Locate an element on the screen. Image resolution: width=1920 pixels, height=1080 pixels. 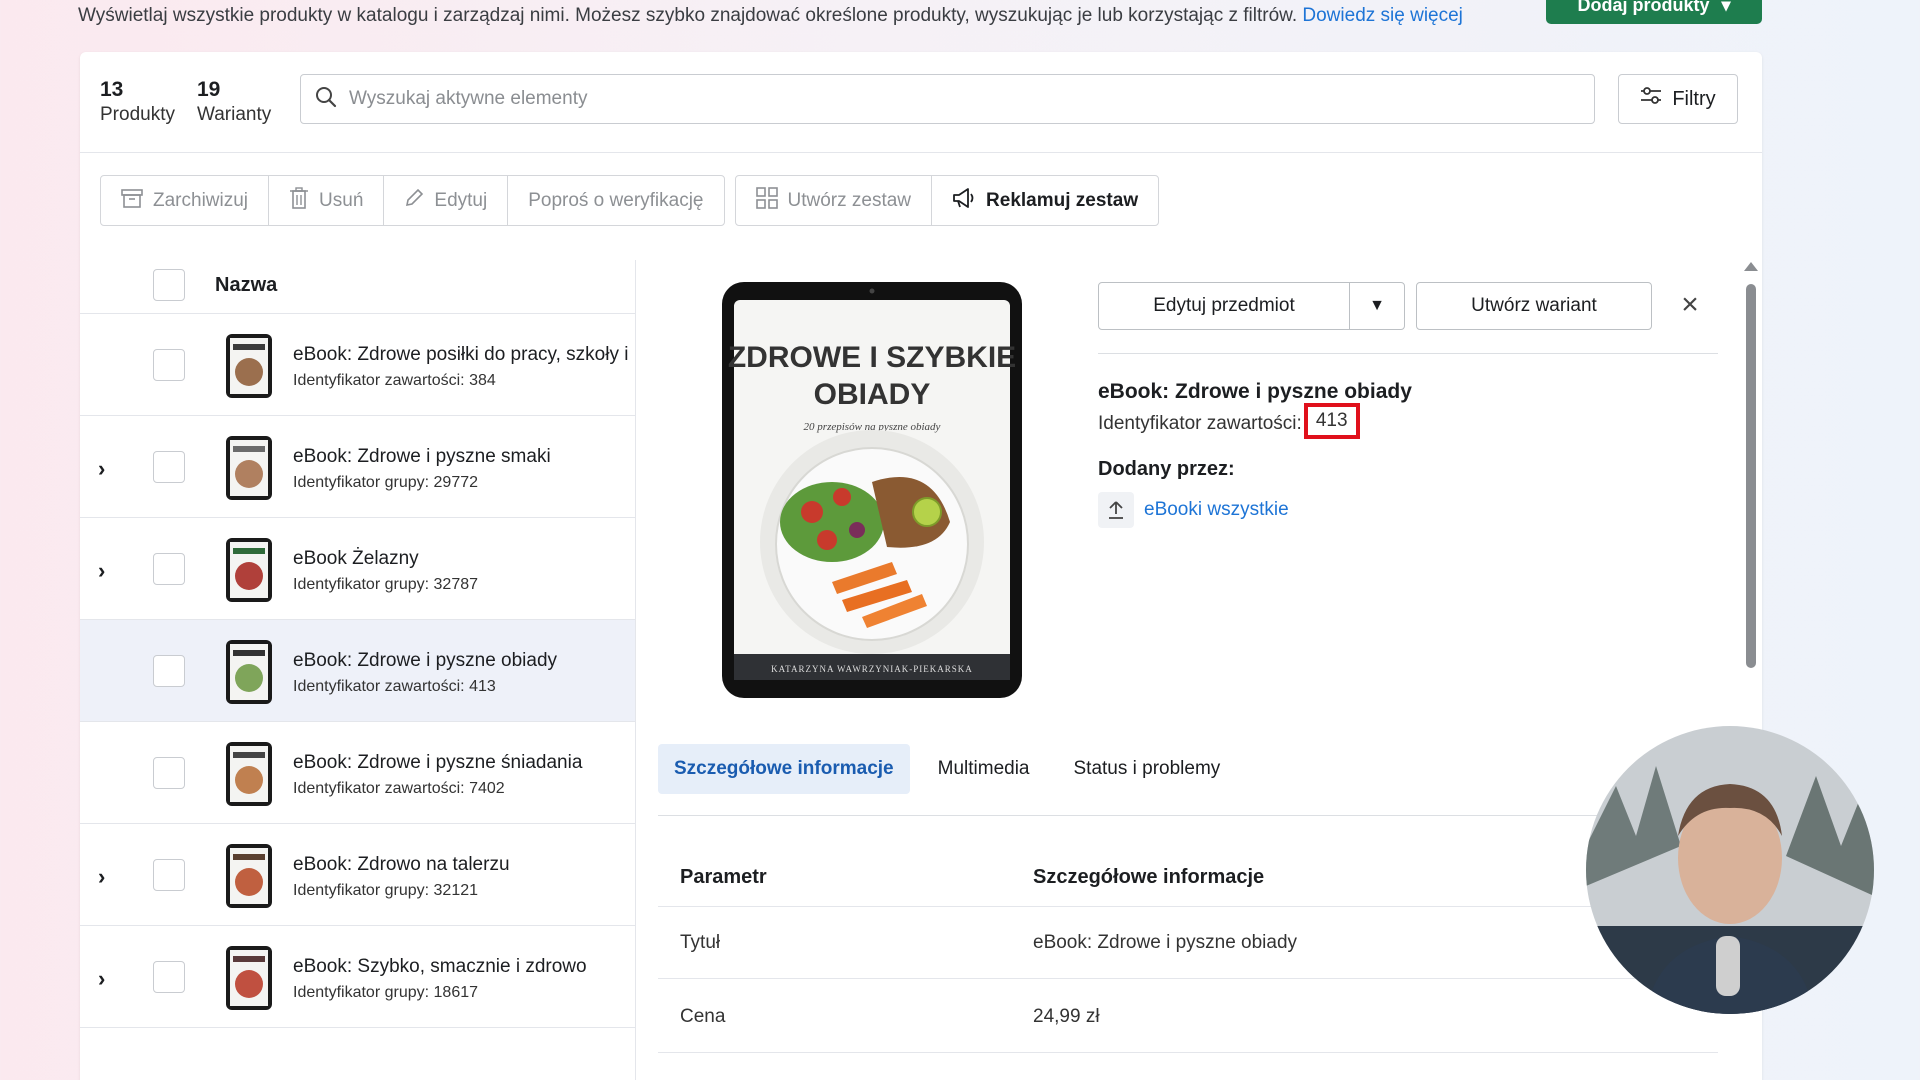
list-item-title: eBook: Zdrowe i pyszne smaki is located at coordinates (422, 456).